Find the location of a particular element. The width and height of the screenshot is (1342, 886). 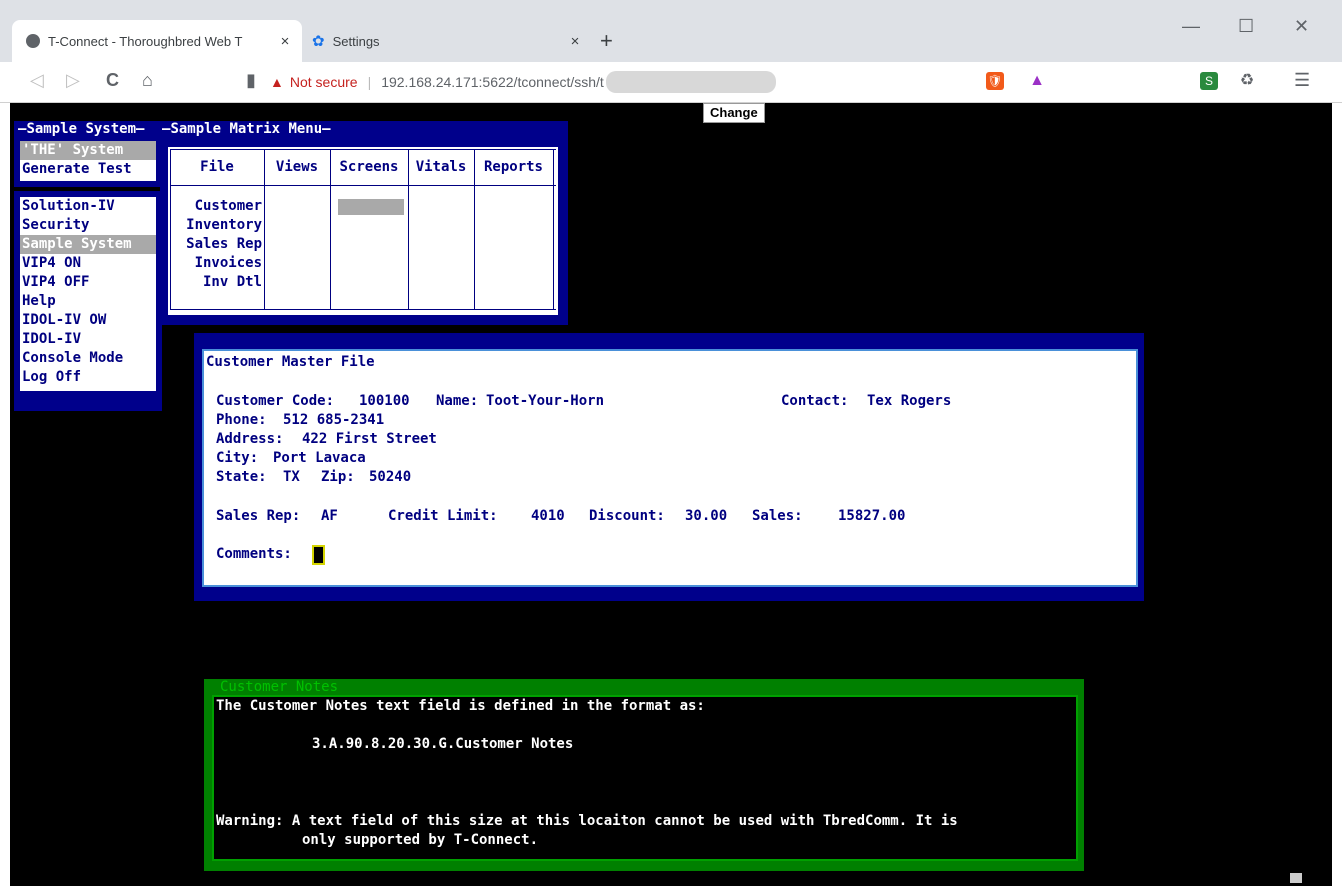

resize-icon is located at coordinates (1296, 878).